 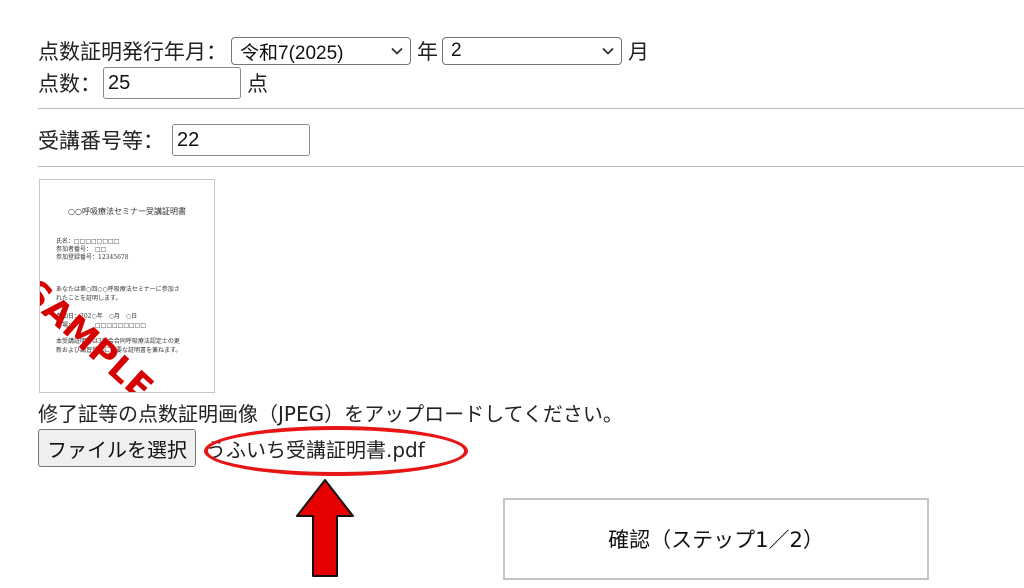 I want to click on up-arrow-annotation, so click(x=325, y=528).